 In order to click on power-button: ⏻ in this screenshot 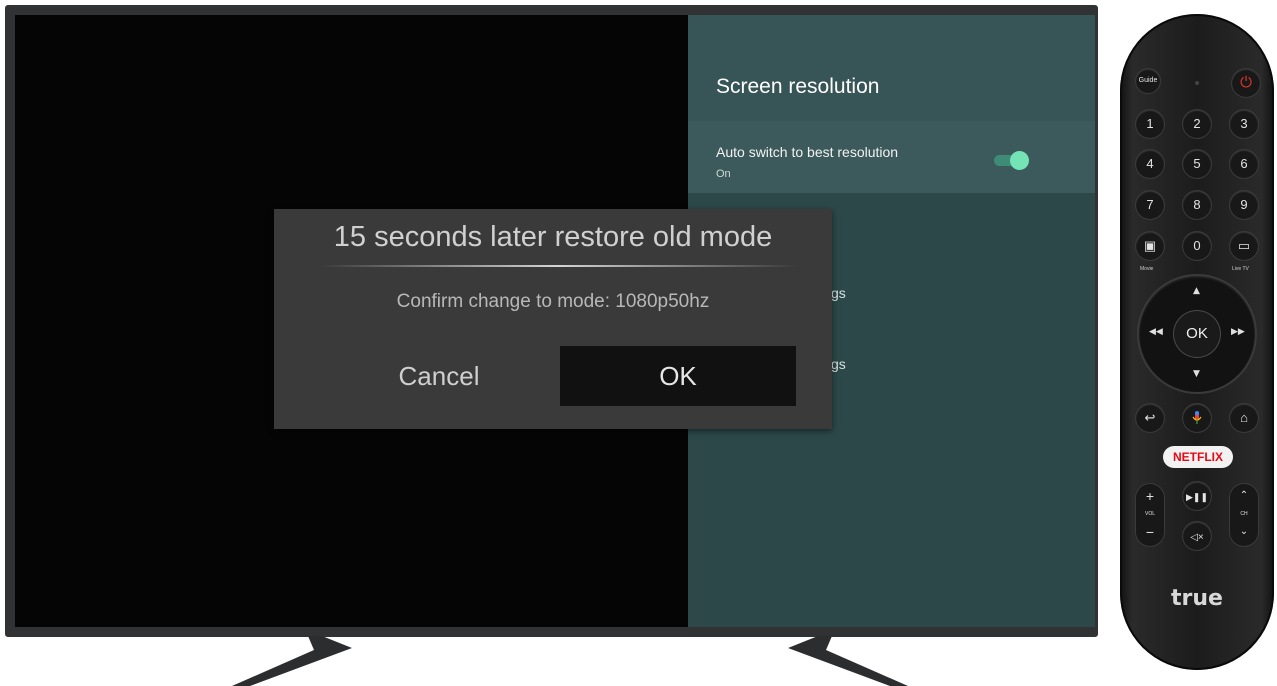, I will do `click(1246, 83)`.